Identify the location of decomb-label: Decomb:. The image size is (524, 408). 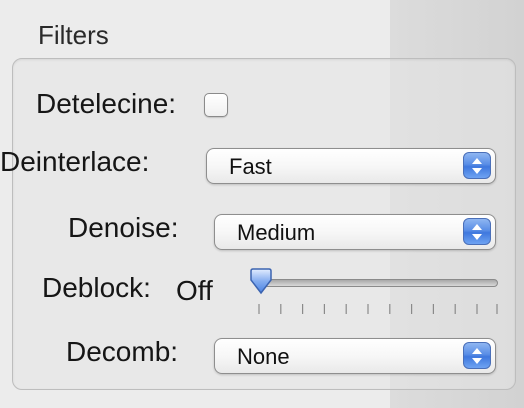
(122, 351).